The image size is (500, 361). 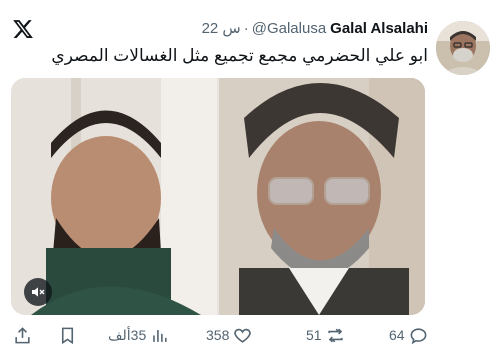 What do you see at coordinates (243, 335) in the screenshot?
I see `heart-icon` at bounding box center [243, 335].